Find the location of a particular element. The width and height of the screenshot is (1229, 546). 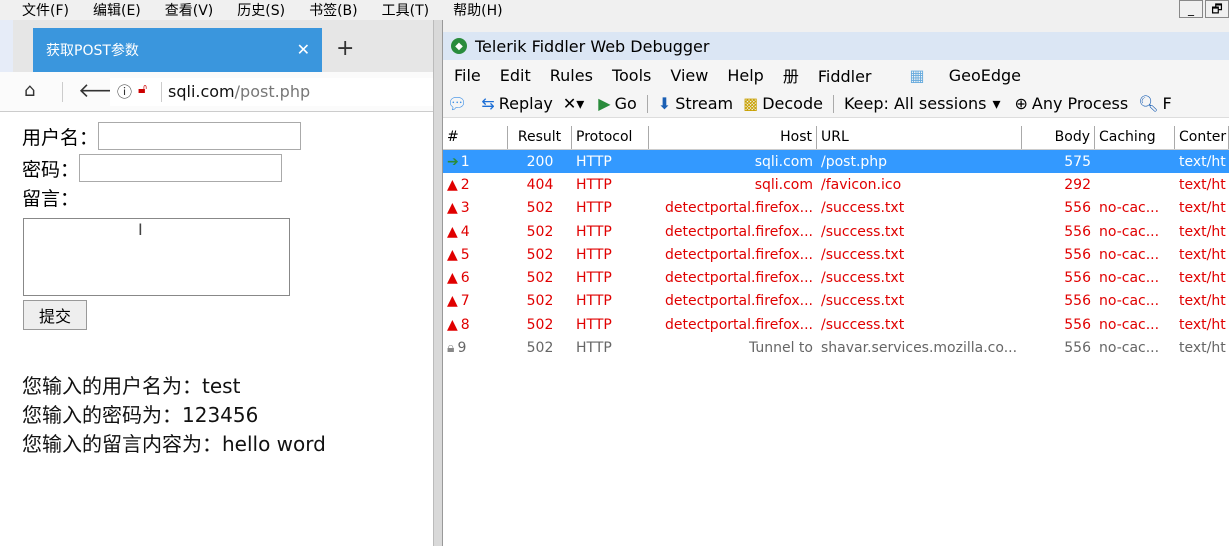

col-body: Body is located at coordinates (1058, 137).